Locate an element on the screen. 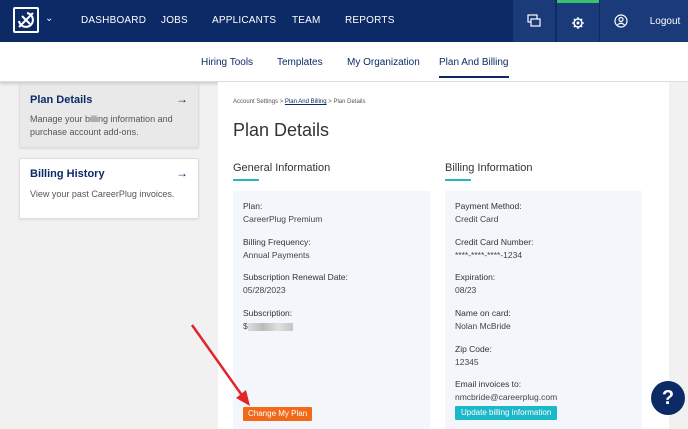 The height and width of the screenshot is (429, 688). scrollbar is located at coordinates (678, 255).